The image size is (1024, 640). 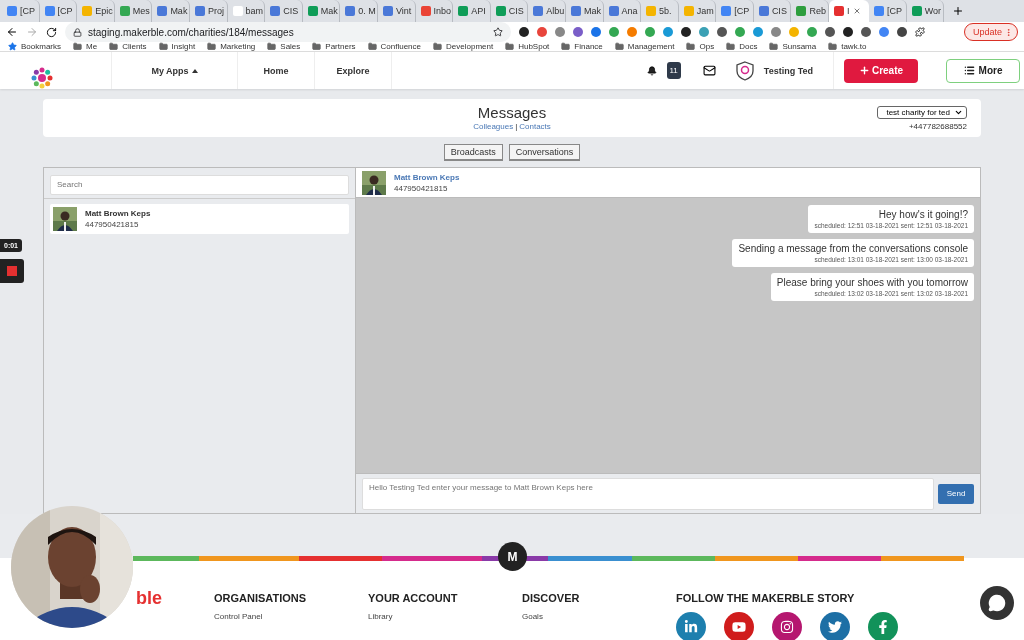 I want to click on message-input: Hello Testing Ted enter your message to Matt Brown Keps here, so click(x=648, y=493).